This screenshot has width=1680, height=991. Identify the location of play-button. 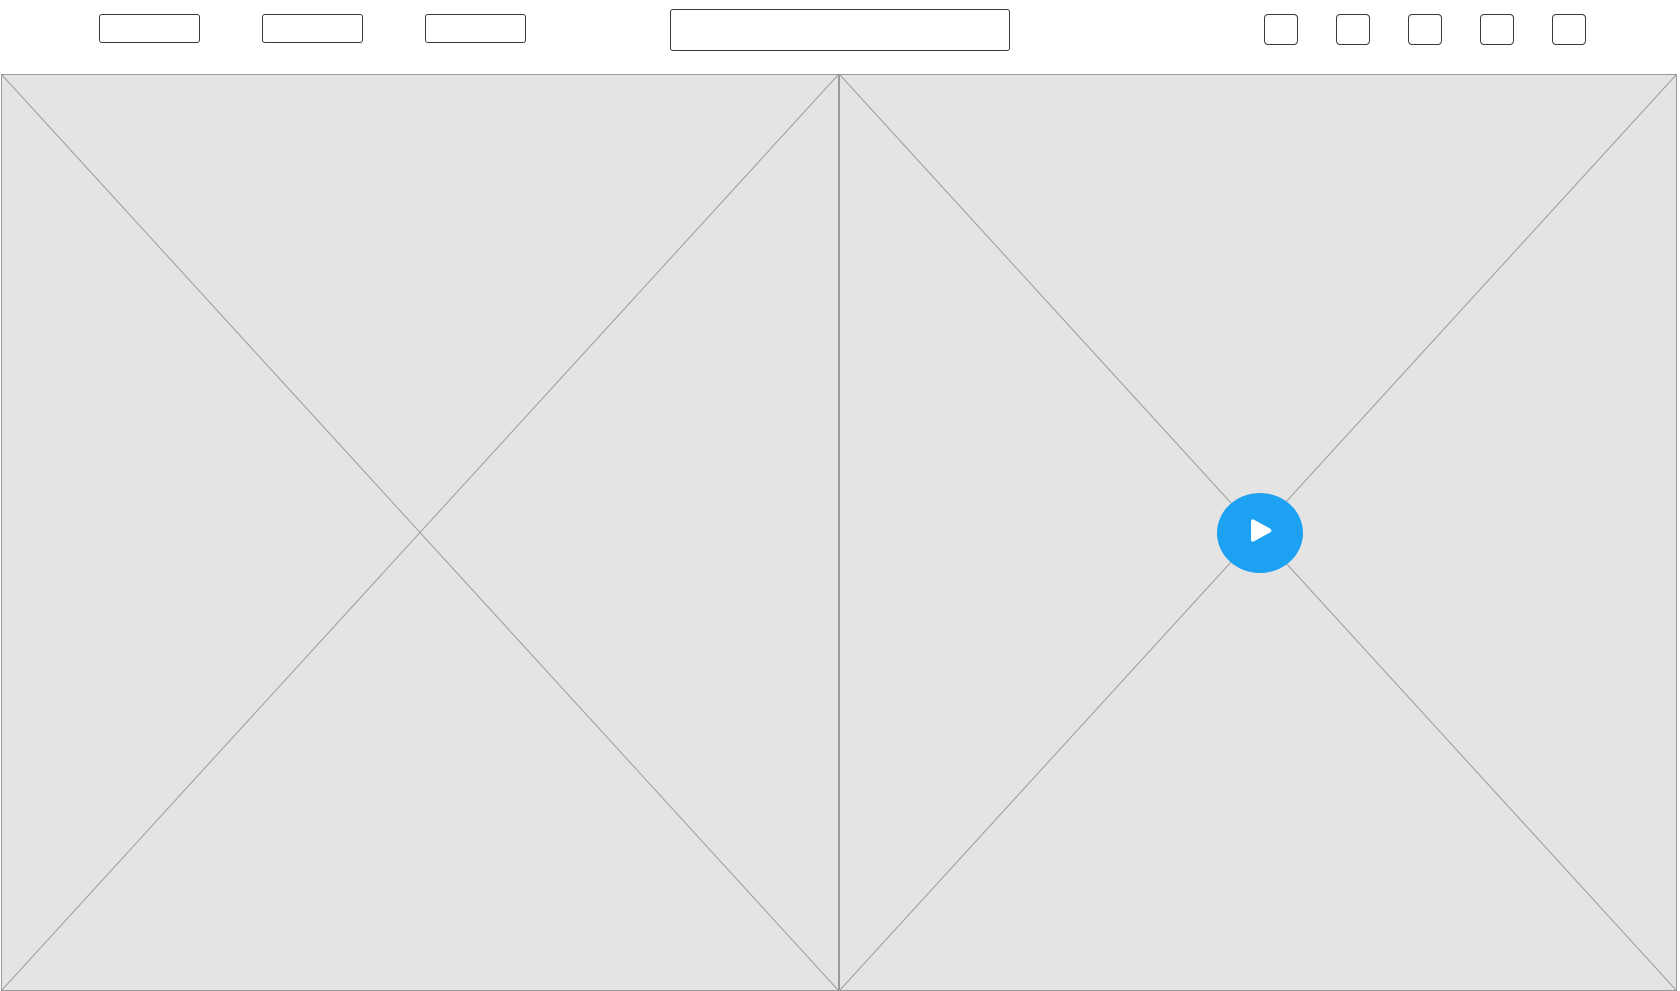
(1260, 533).